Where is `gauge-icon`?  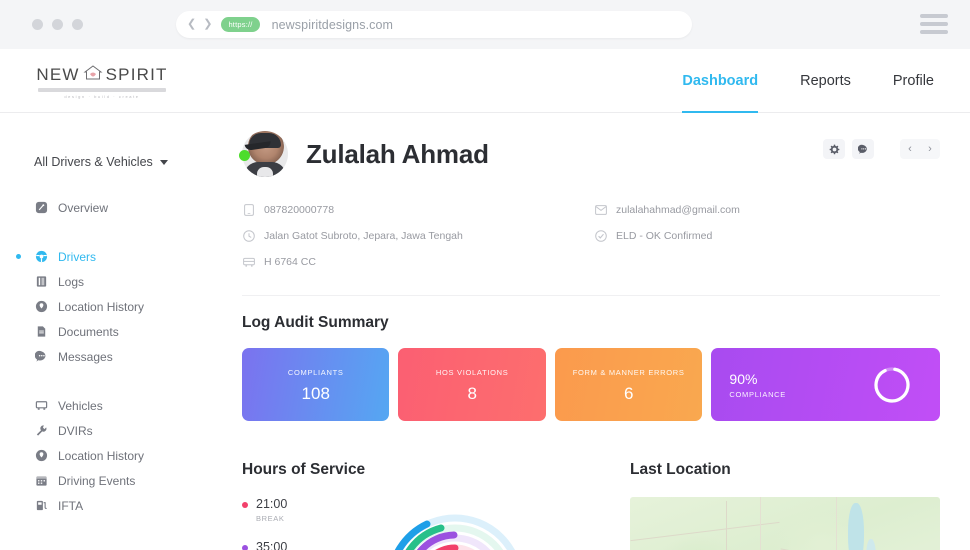
gauge-icon is located at coordinates (41, 208).